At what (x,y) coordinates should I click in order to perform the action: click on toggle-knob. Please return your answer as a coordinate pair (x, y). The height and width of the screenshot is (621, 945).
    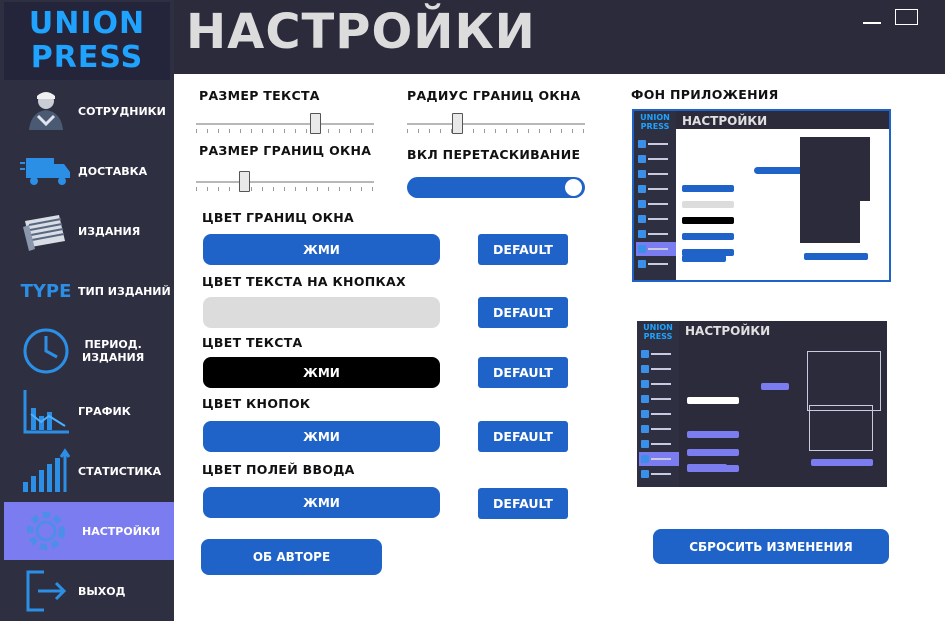
    Looking at the image, I should click on (573, 187).